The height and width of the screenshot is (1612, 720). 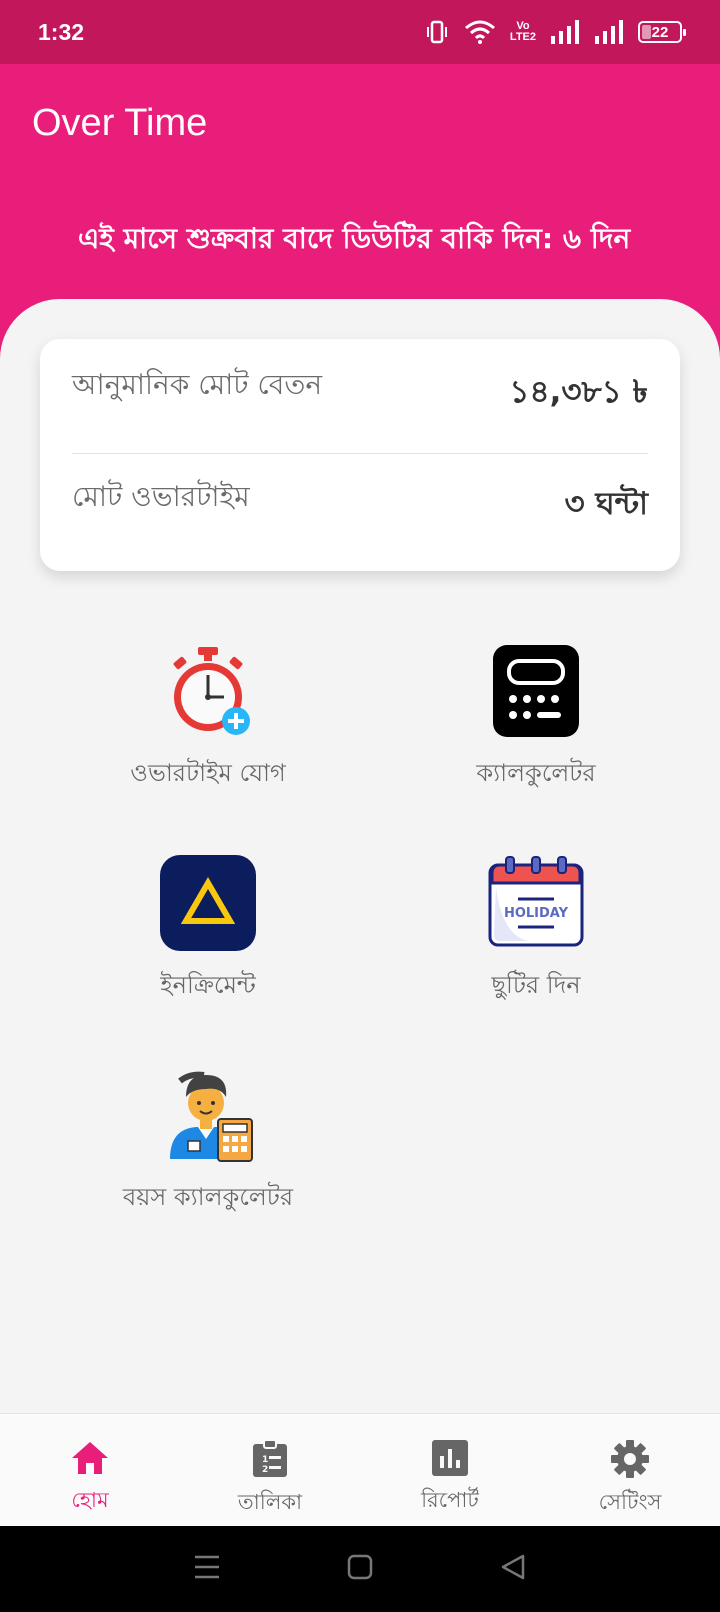 I want to click on nav-settings: সেটিংস, so click(x=630, y=1470).